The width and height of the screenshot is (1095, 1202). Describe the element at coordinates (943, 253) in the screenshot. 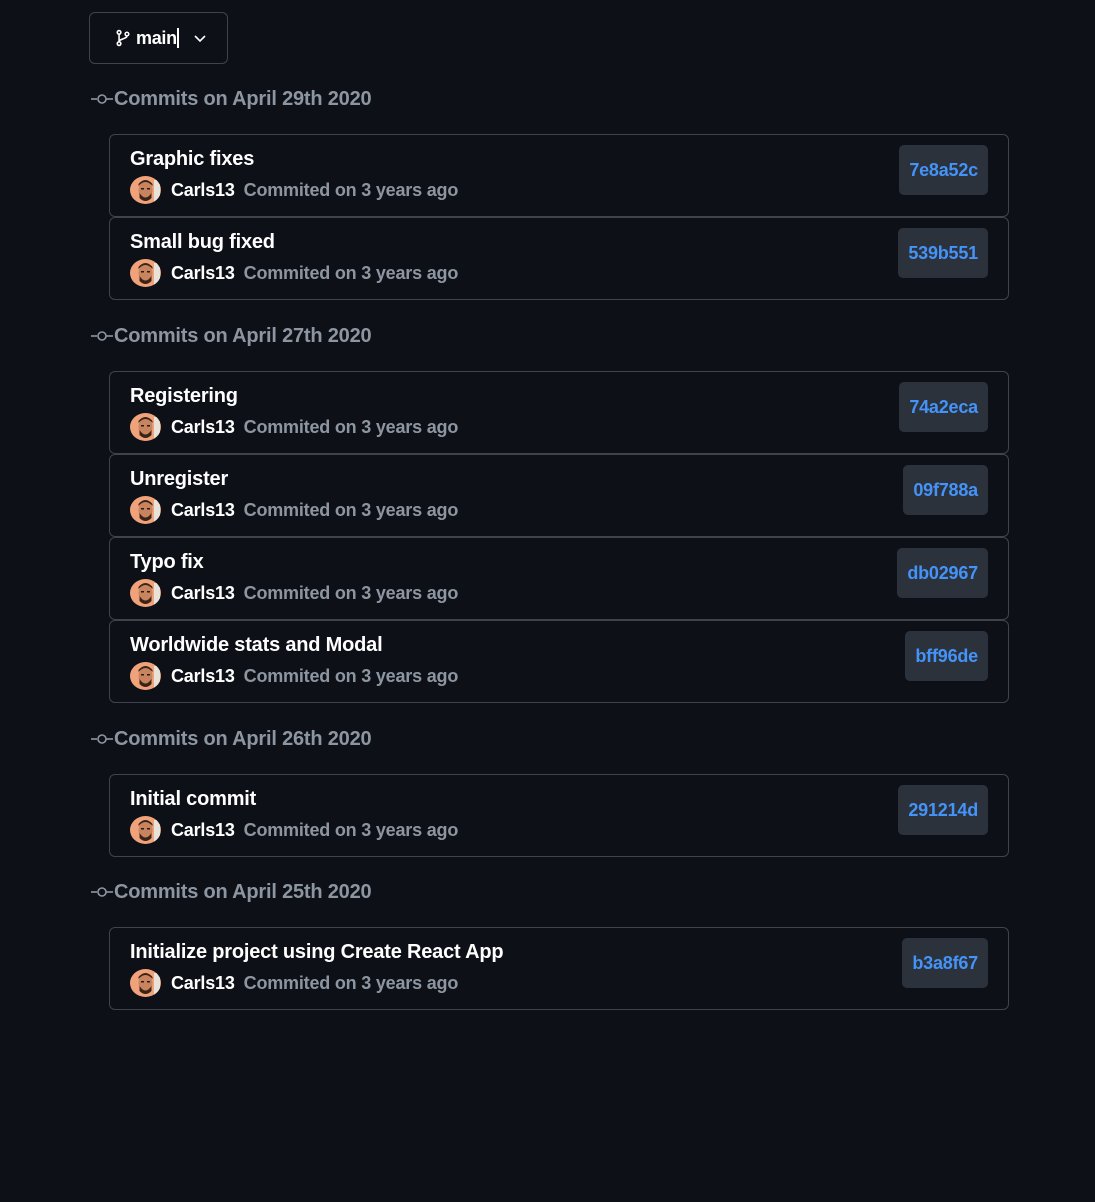

I see `commit-sha-link: 539b551` at that location.